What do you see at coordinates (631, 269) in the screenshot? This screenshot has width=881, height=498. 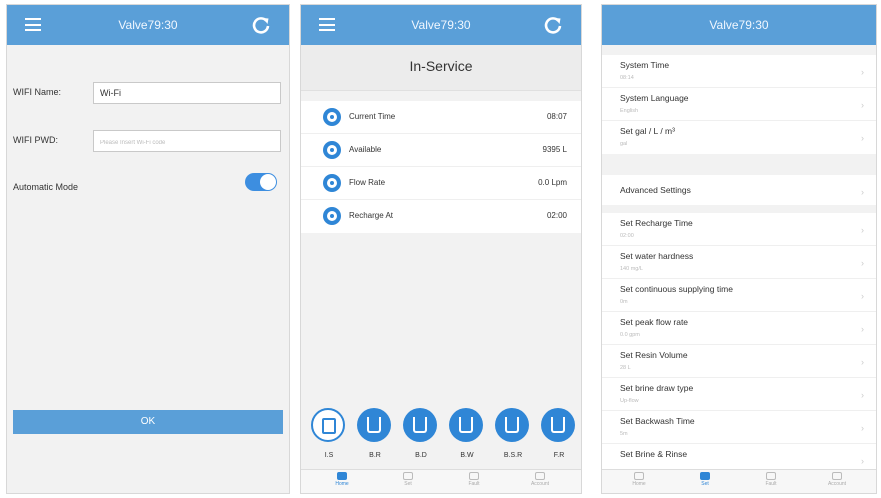 I see `setting-value: 140 mg/L` at bounding box center [631, 269].